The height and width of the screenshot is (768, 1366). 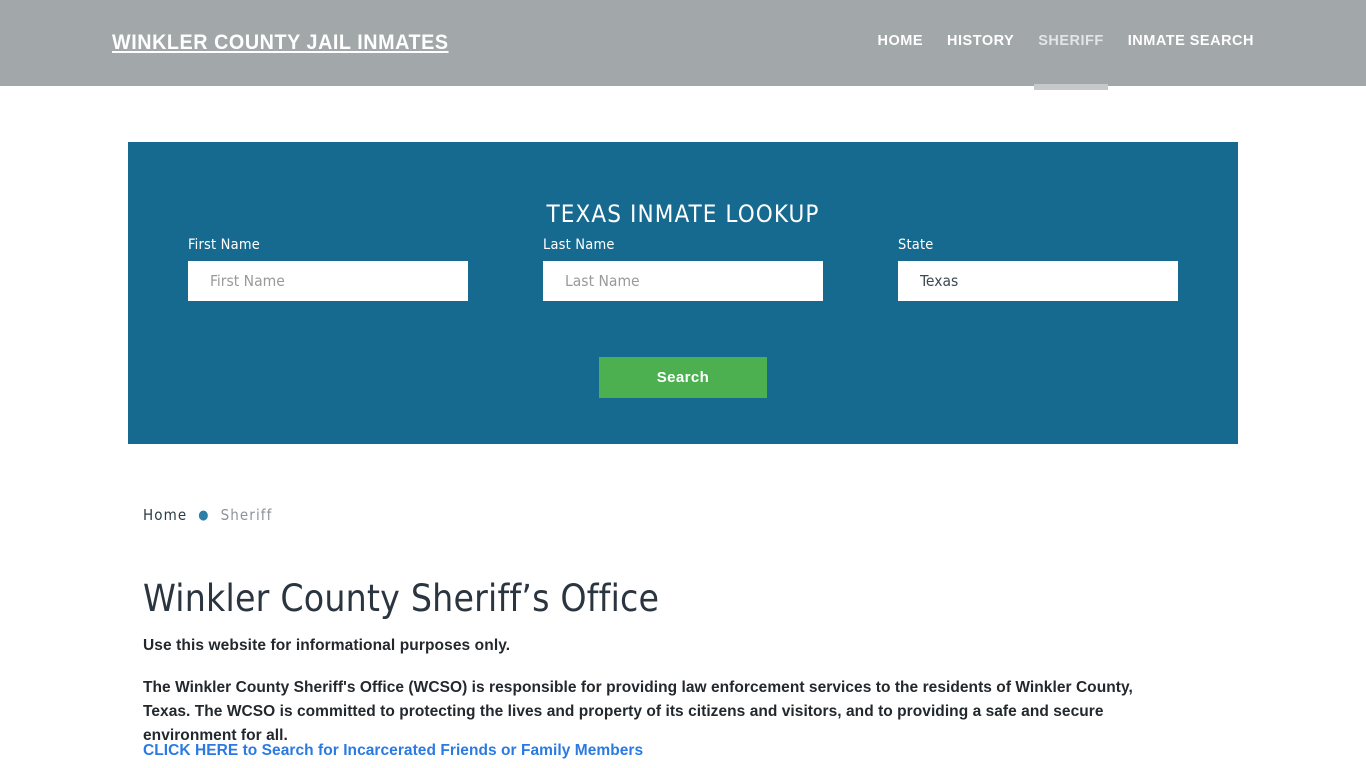 I want to click on nav-item-sheriff: SHERIFF, so click(x=1071, y=61).